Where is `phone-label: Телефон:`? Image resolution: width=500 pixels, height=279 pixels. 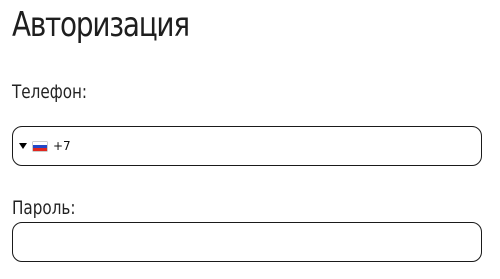
phone-label: Телефон: is located at coordinates (50, 92).